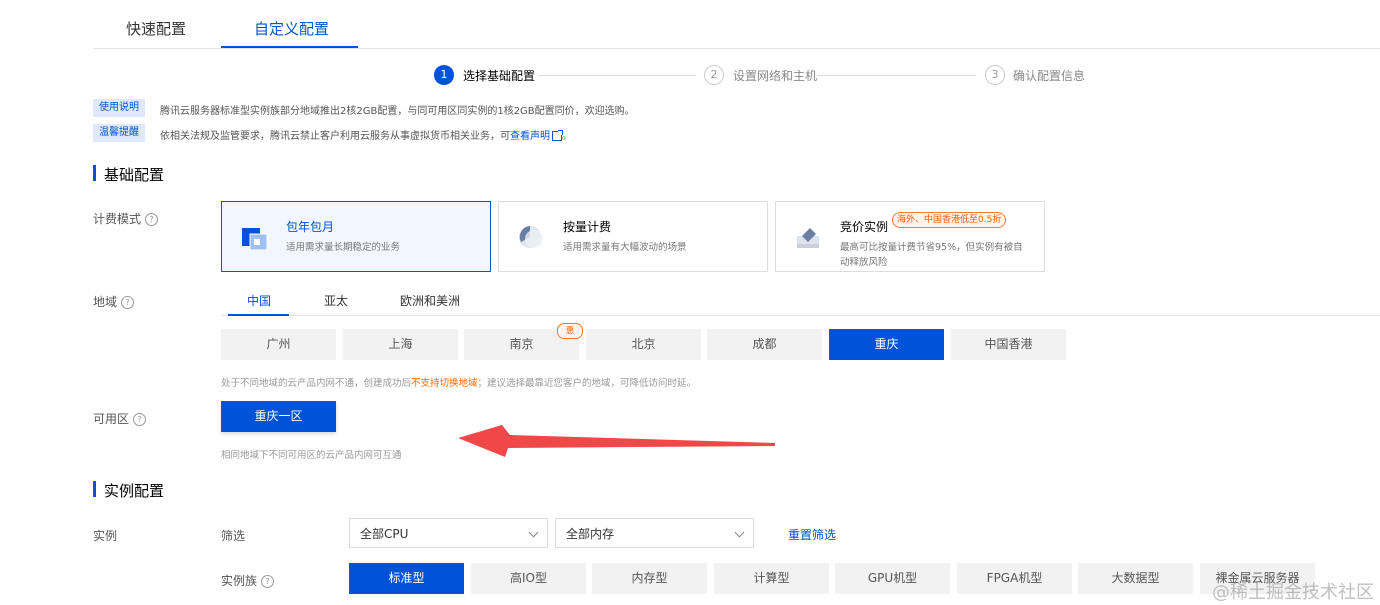 This screenshot has width=1380, height=605. I want to click on external-link-icon, so click(557, 135).